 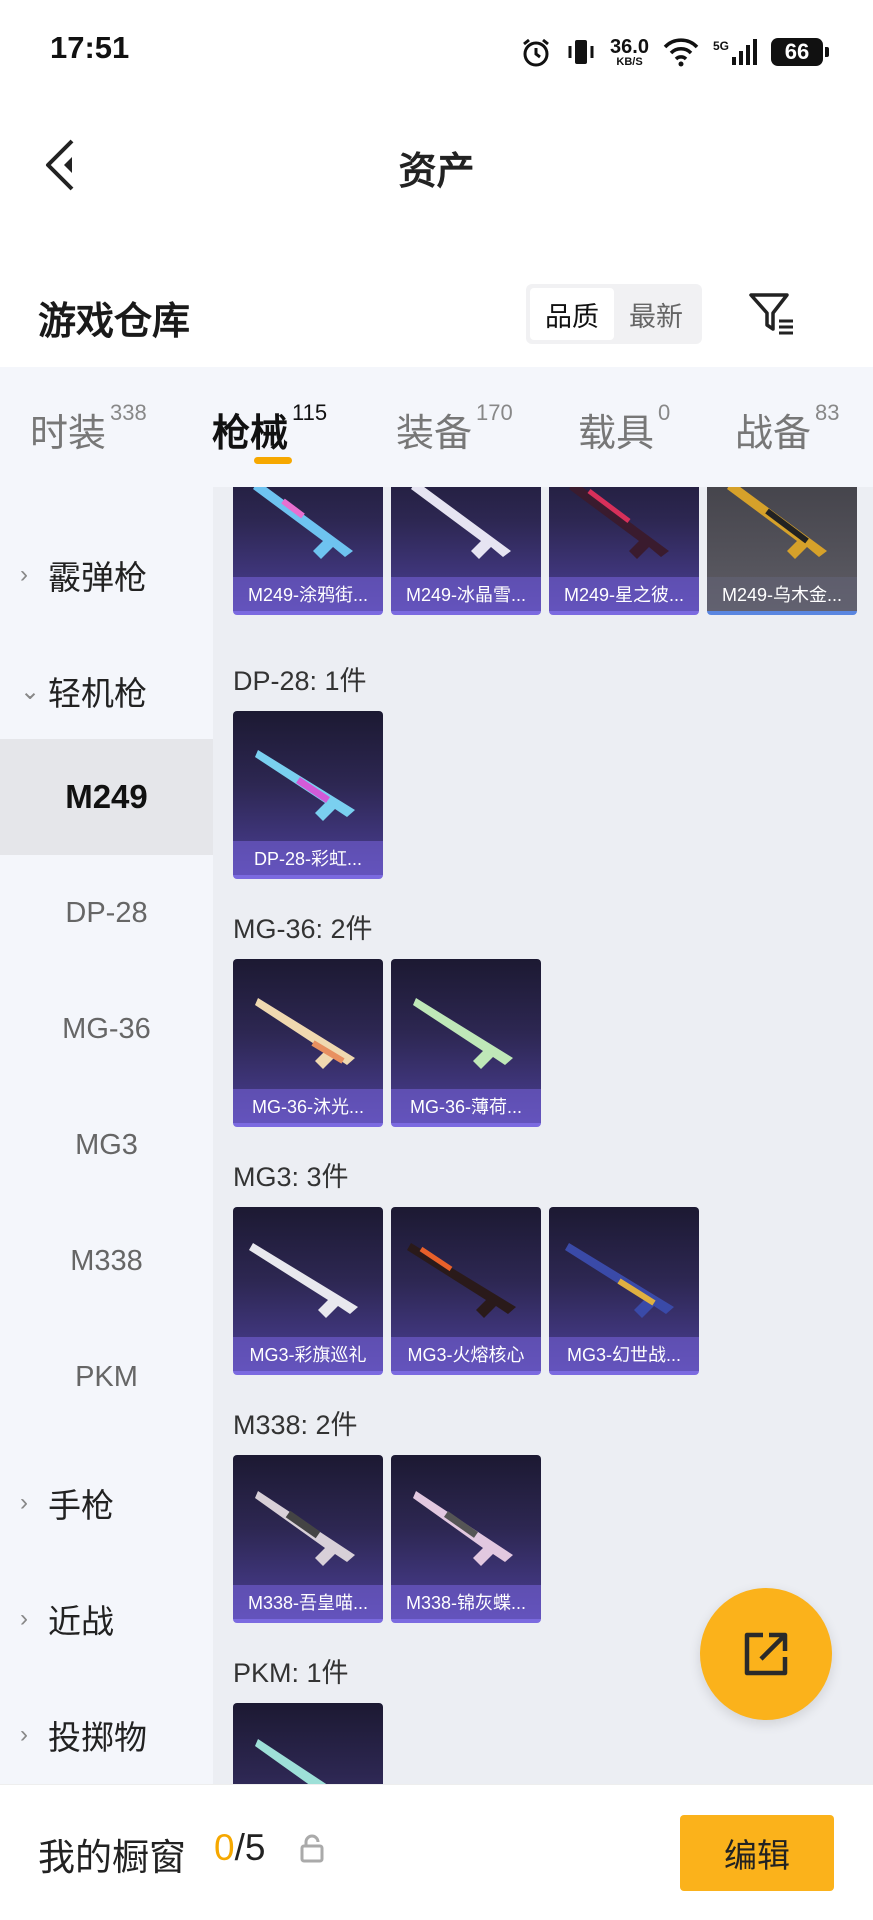 I want to click on status-bar: 17:51 36.0 KB/S 5G 66, so click(x=436, y=50).